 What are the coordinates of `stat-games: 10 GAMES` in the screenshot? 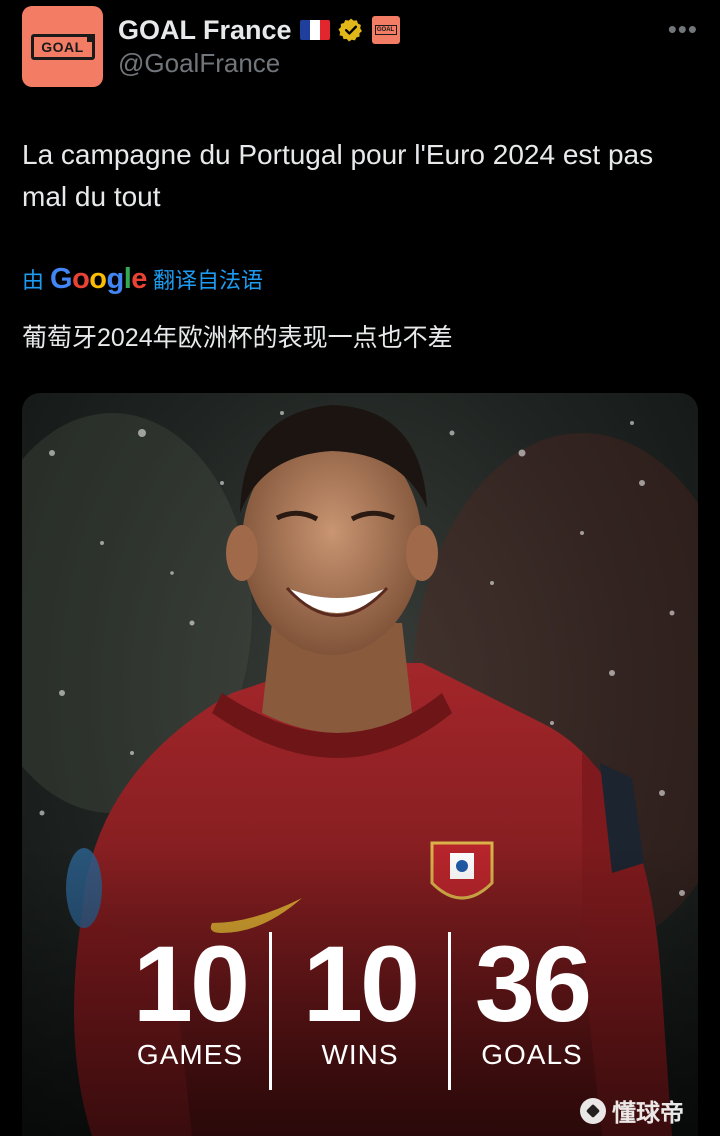 It's located at (190, 999).